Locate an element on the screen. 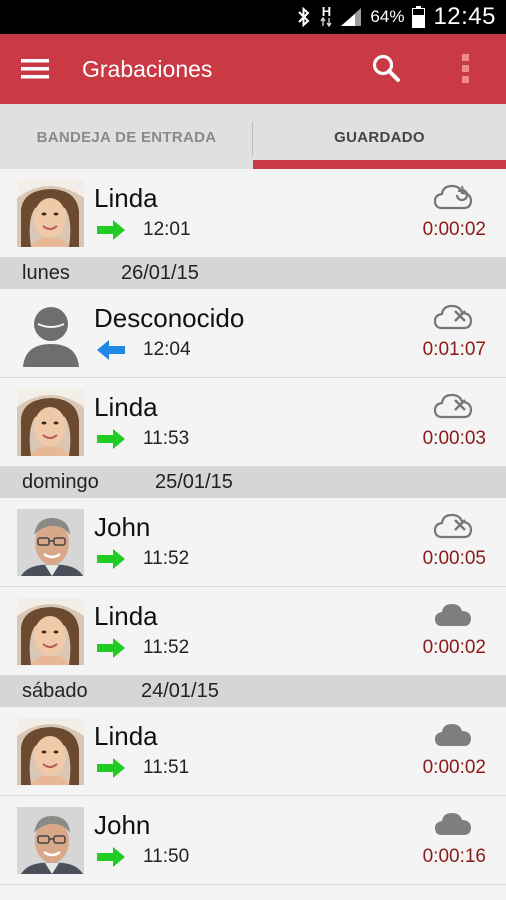 This screenshot has width=506, height=900. avatar-unknown is located at coordinates (50, 333).